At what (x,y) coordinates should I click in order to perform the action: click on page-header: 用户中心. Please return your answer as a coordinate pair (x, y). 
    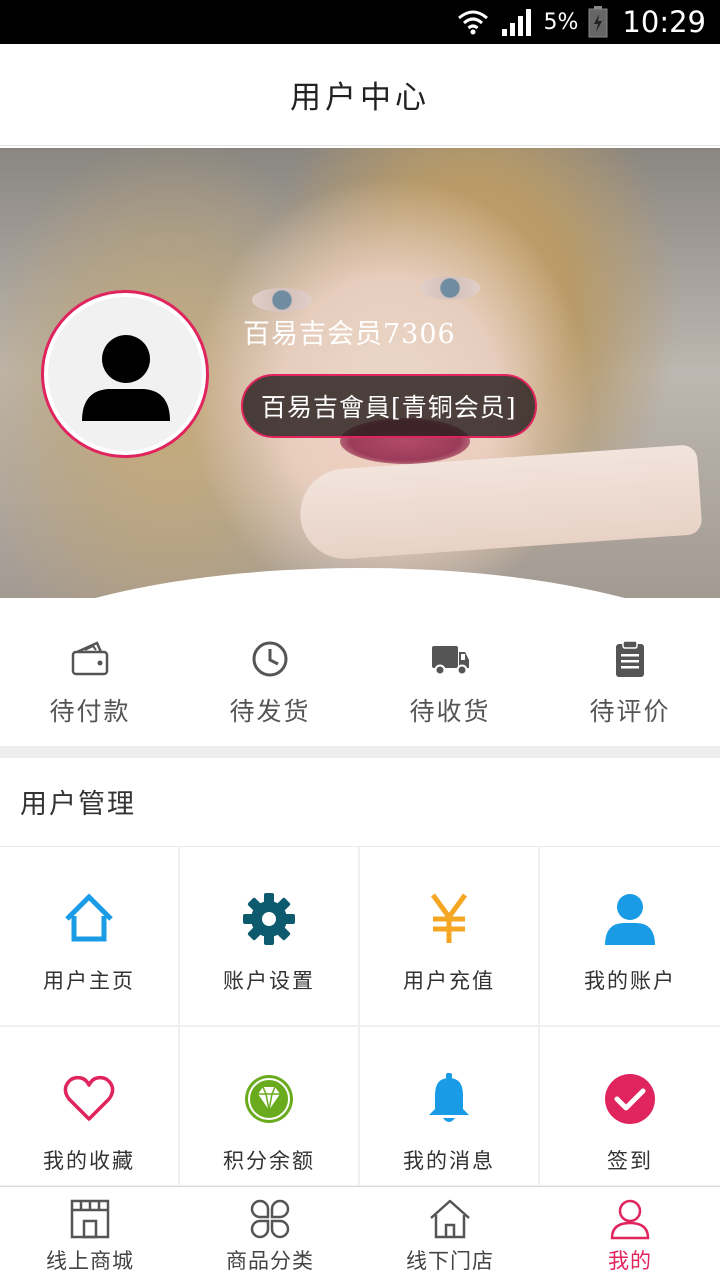
    Looking at the image, I should click on (360, 95).